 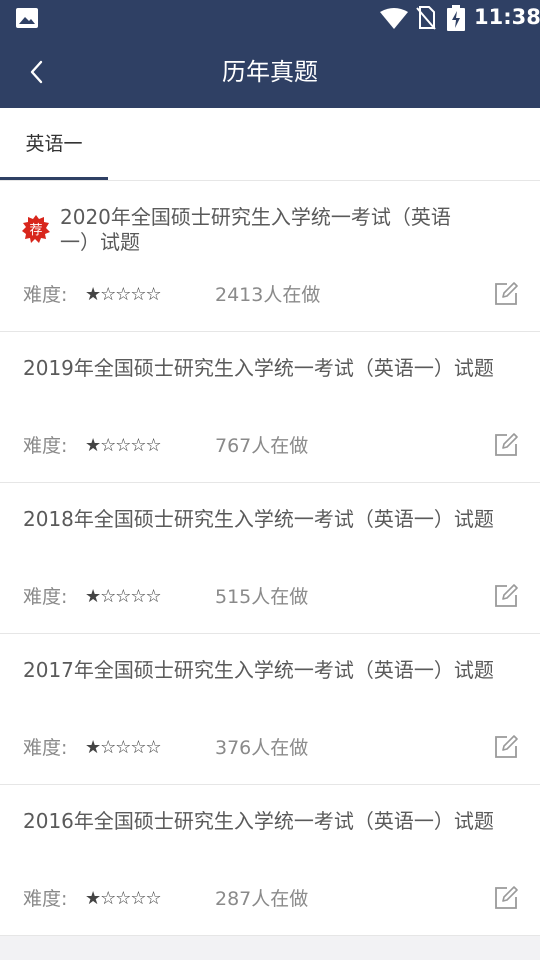 What do you see at coordinates (270, 144) in the screenshot?
I see `tab-bar: 英语一` at bounding box center [270, 144].